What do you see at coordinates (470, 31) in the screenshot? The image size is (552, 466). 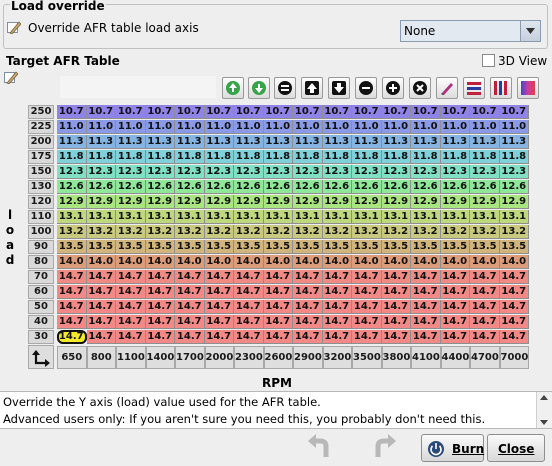 I see `load-axis-select: None` at bounding box center [470, 31].